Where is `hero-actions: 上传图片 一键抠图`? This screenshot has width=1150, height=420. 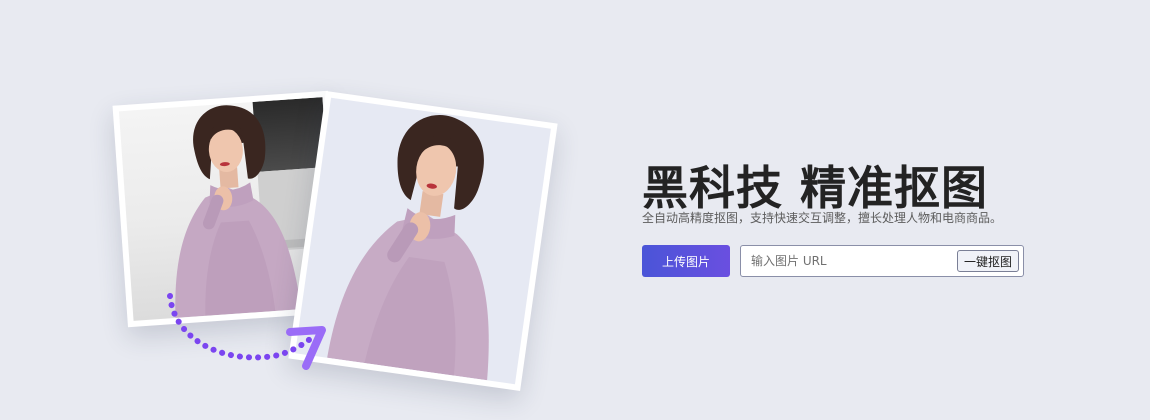 hero-actions: 上传图片 一键抠图 is located at coordinates (842, 261).